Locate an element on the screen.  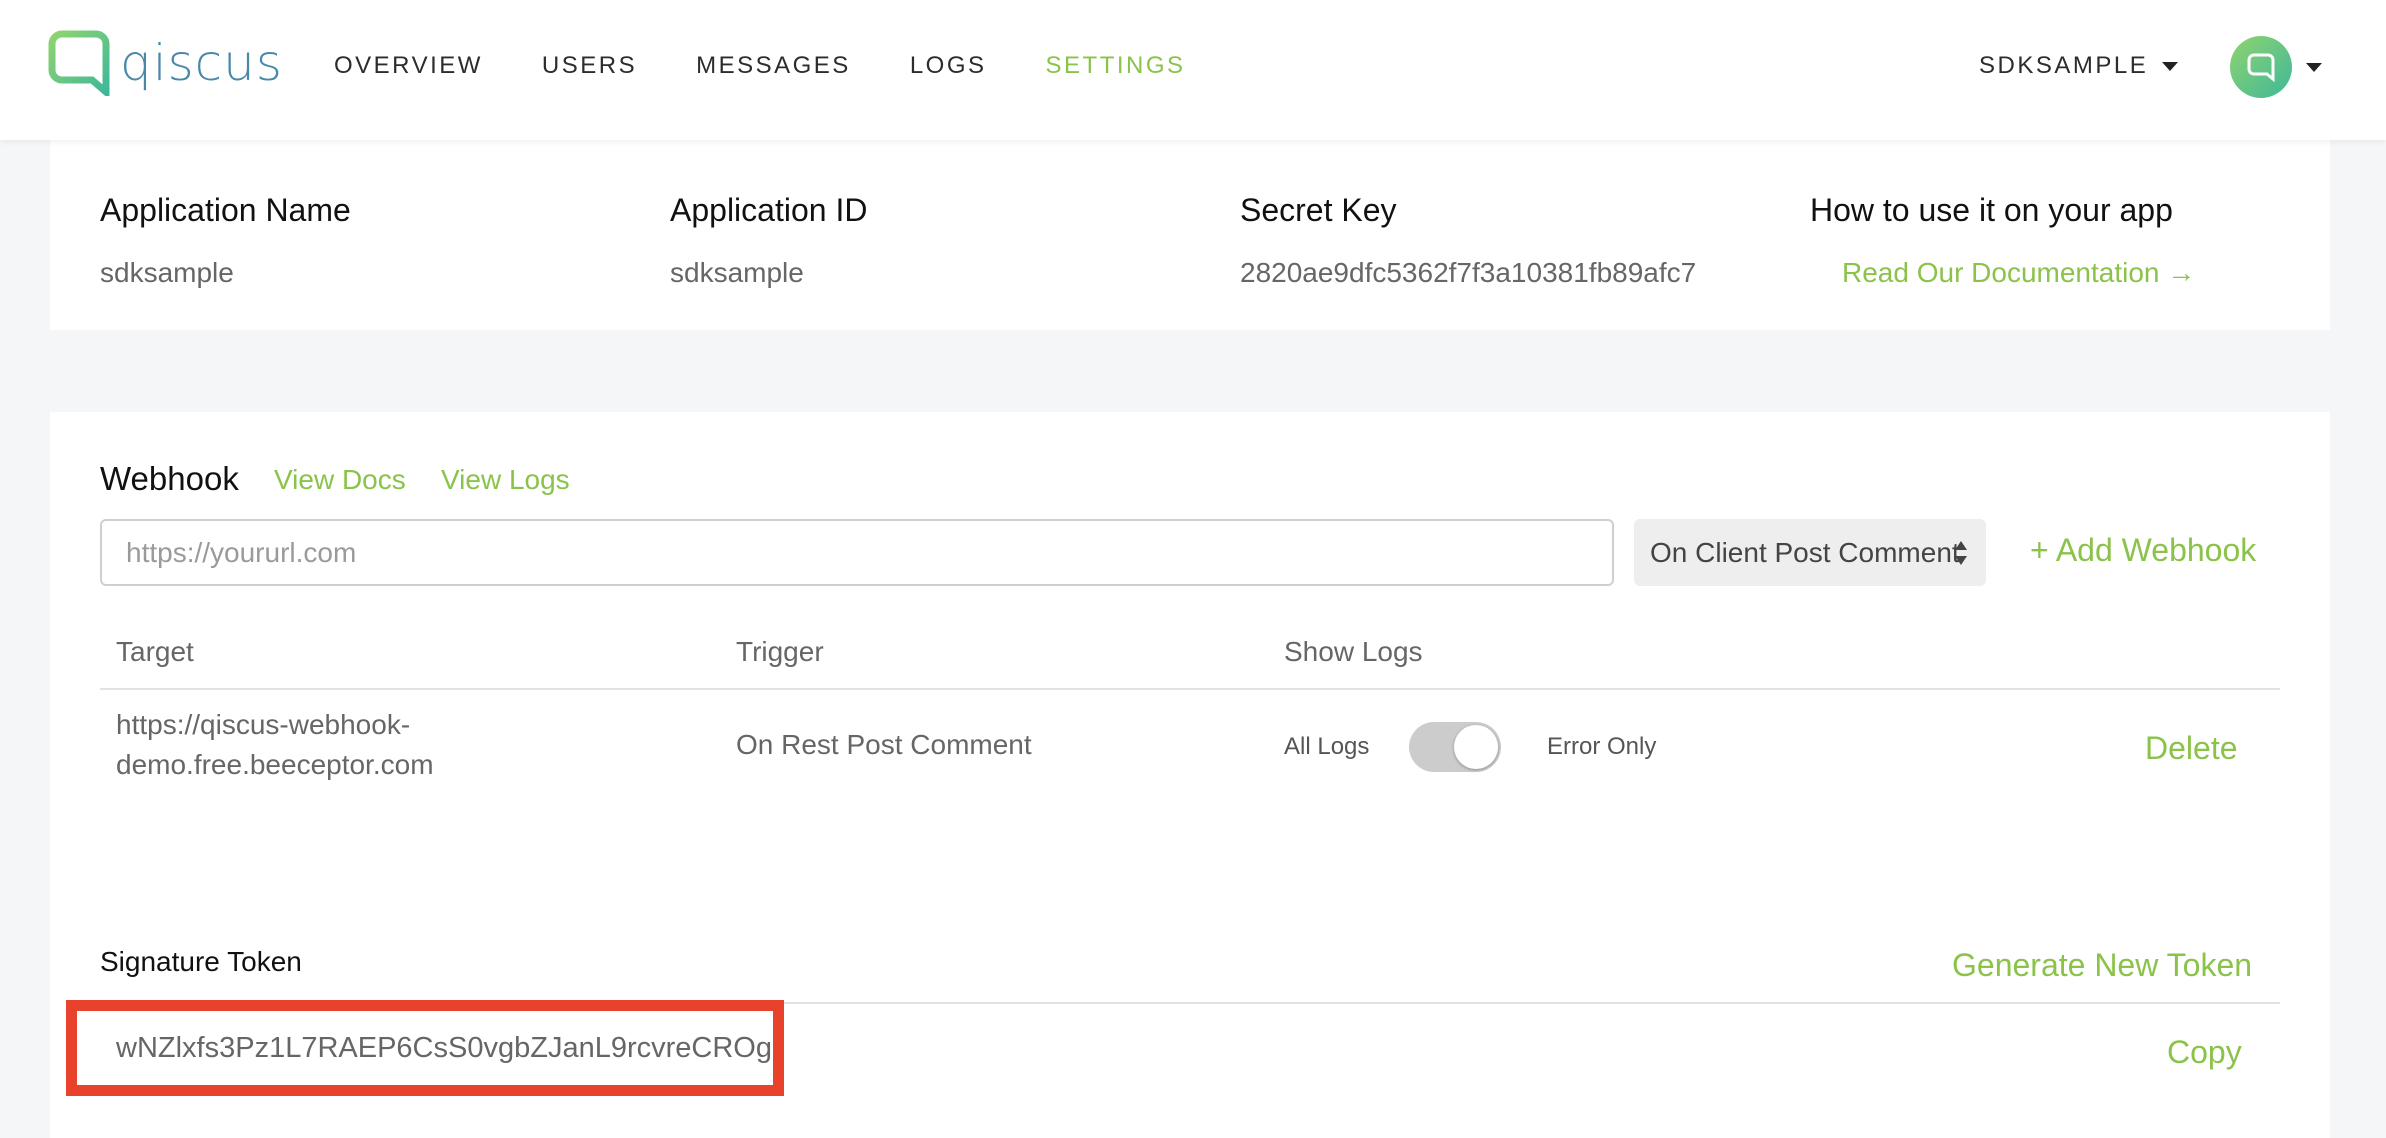
view-logs-link: View Logs is located at coordinates (505, 480).